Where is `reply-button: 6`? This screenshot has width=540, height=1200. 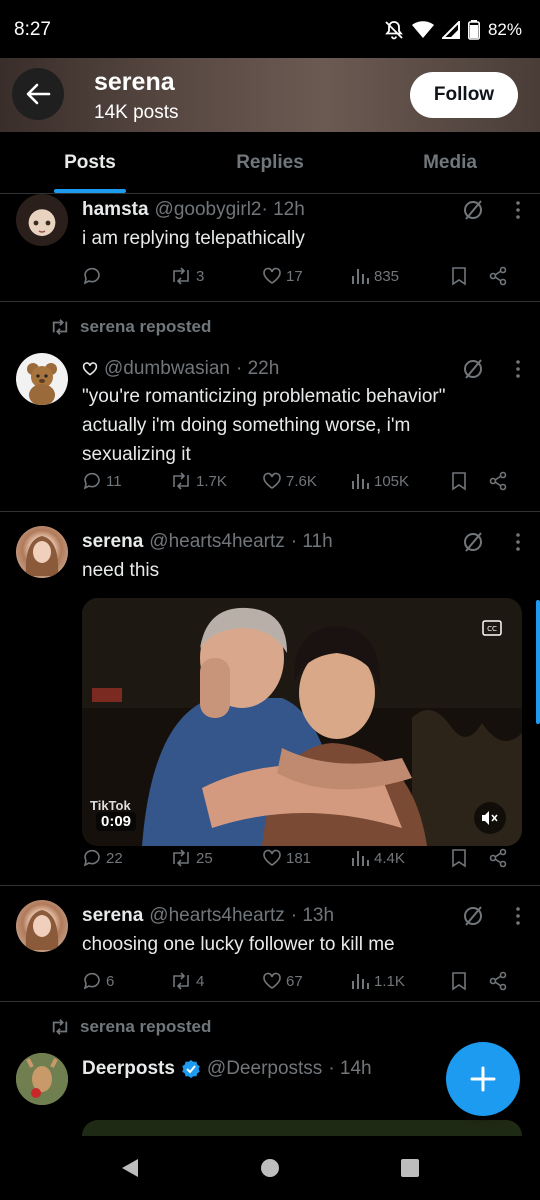
reply-button: 6 is located at coordinates (126, 981).